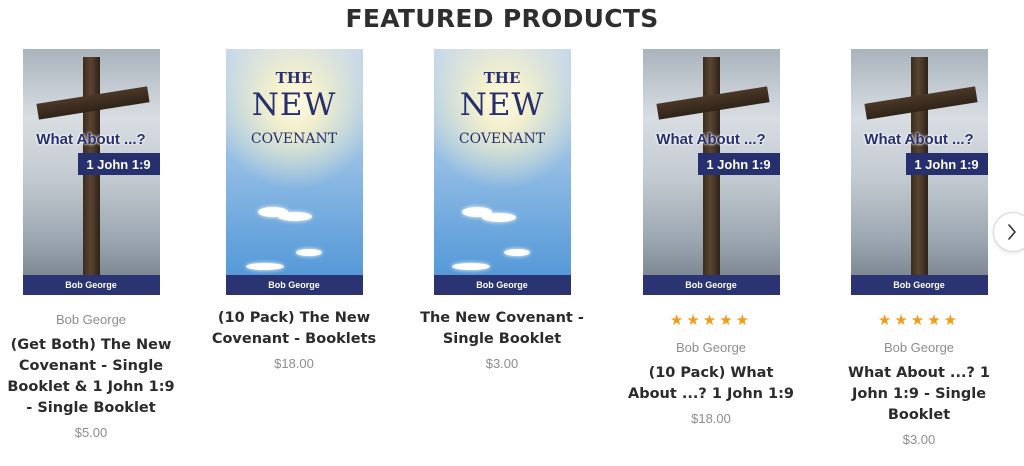 The image size is (1024, 466). Describe the element at coordinates (711, 384) in the screenshot. I see `product-name: (10 Pack) What About ...? 1 John 1:9` at that location.